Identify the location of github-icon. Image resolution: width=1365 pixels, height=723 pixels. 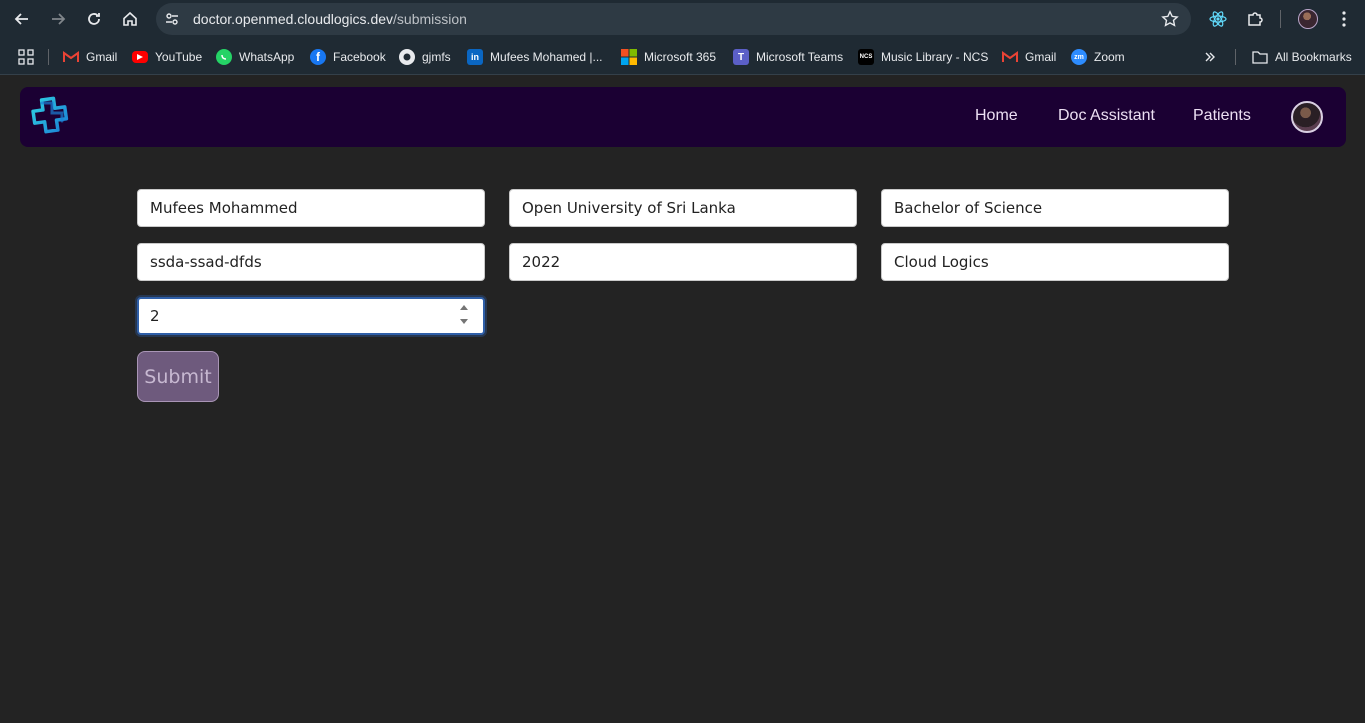
(407, 57).